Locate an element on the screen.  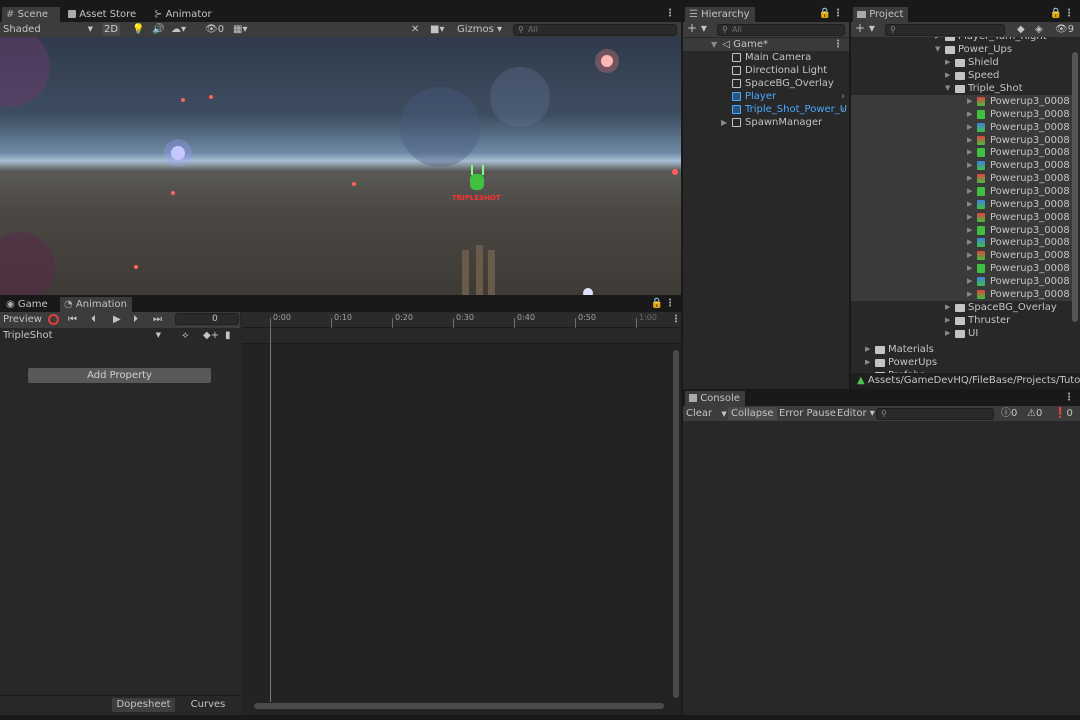
console-menu-icon: ⋮ is located at coordinates (1069, 397).